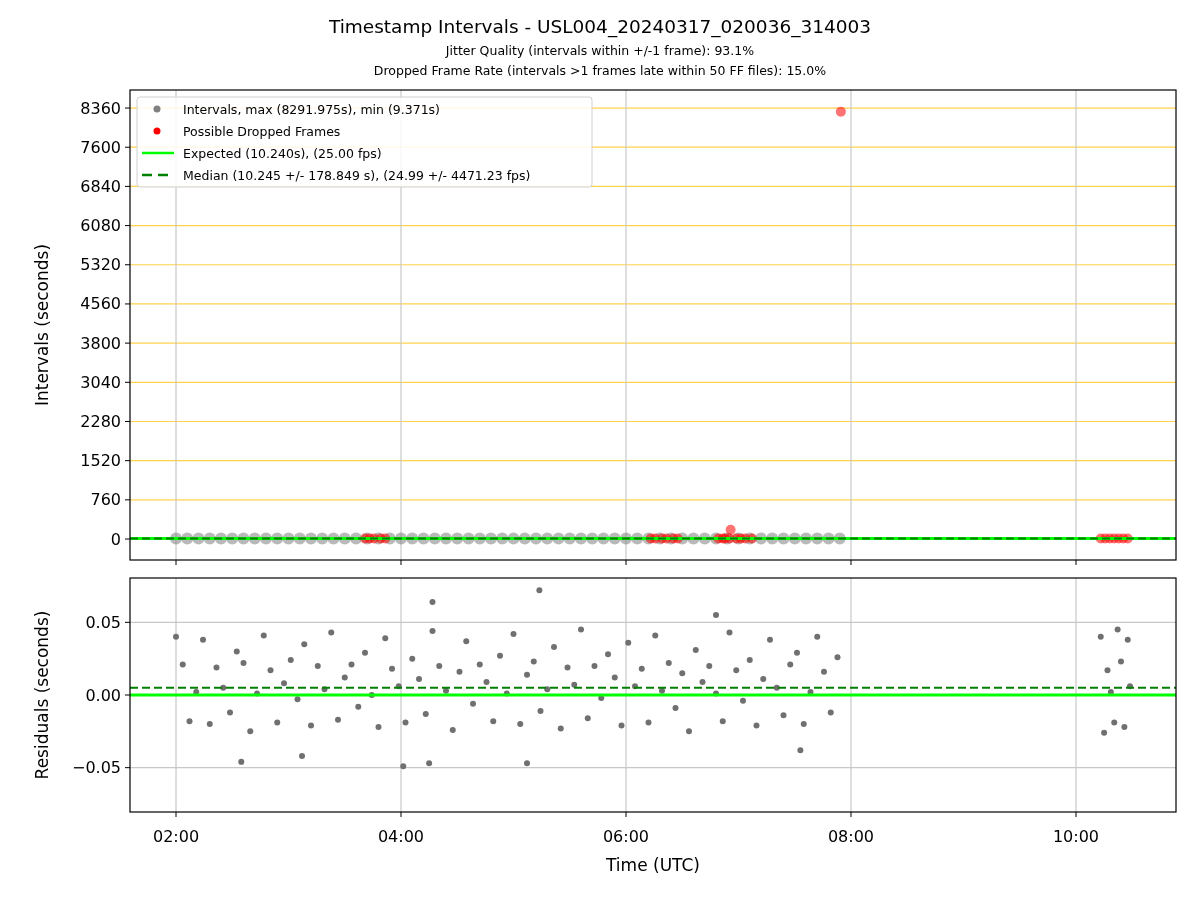 This screenshot has height=900, width=1200. What do you see at coordinates (42, 695) in the screenshot?
I see `axis-label: Residuals (seconds)` at bounding box center [42, 695].